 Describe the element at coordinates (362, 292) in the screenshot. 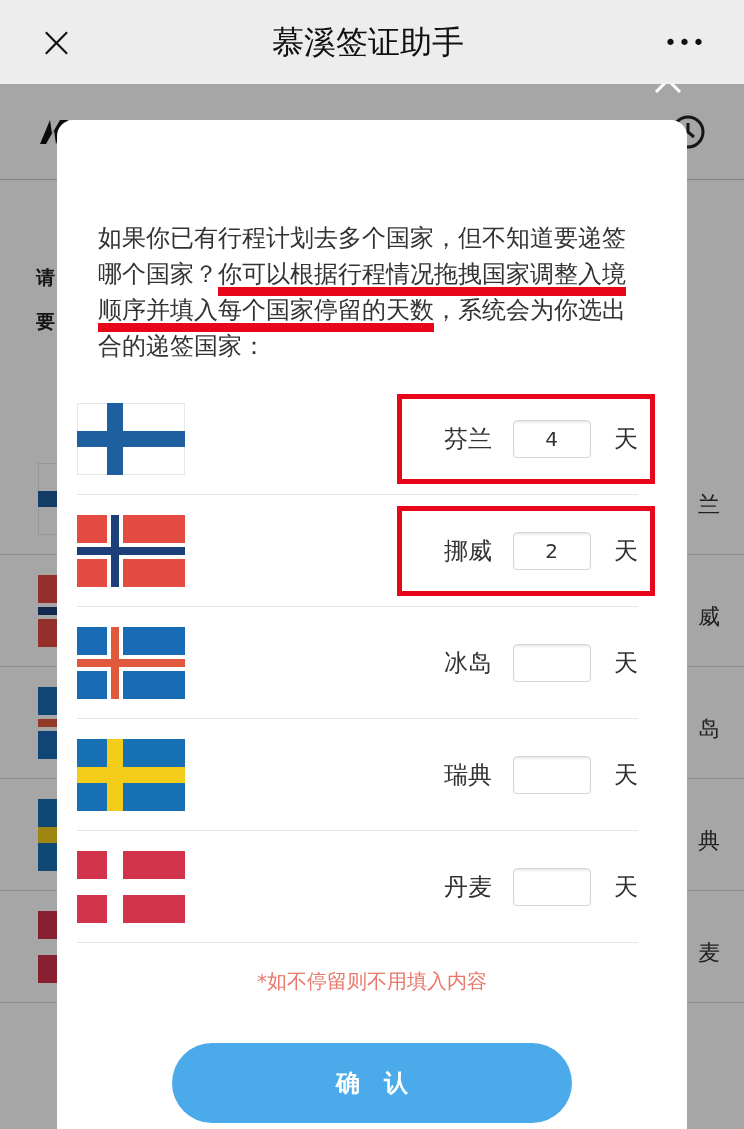

I see `intro-text: 如果你已有行程计划去多个国家，但不知道要递签哪个国家？你可以根据行程情况拖拽国家调整入境顺序并填入每个国家停留的天数，系统会为你选出合的递签国家：` at that location.